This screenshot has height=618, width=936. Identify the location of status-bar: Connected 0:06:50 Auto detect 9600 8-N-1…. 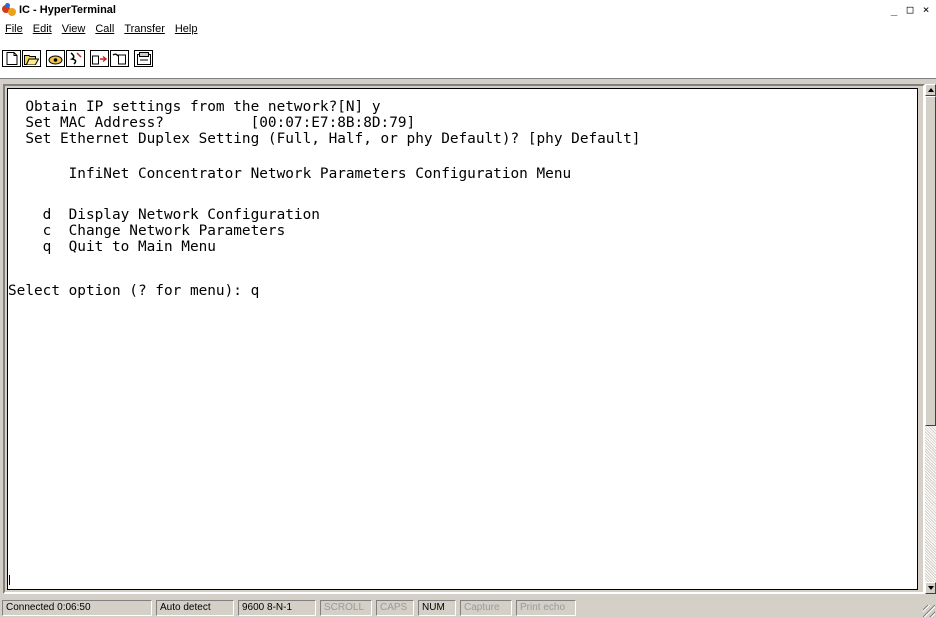
(468, 608).